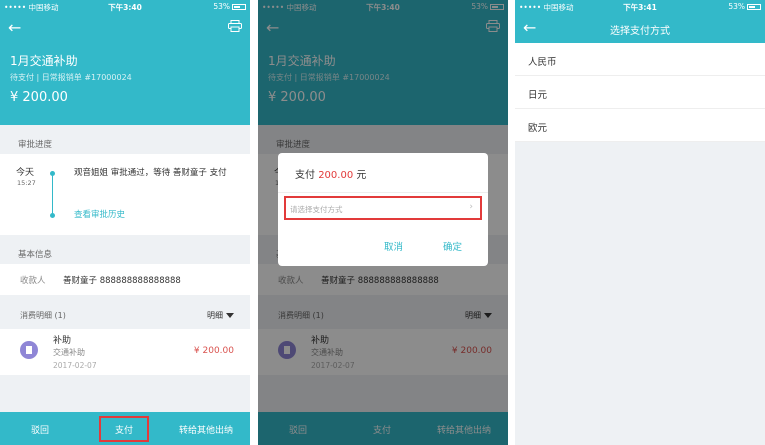 This screenshot has height=445, width=765. I want to click on payee-value: 善财童子 888888888888888, so click(122, 281).